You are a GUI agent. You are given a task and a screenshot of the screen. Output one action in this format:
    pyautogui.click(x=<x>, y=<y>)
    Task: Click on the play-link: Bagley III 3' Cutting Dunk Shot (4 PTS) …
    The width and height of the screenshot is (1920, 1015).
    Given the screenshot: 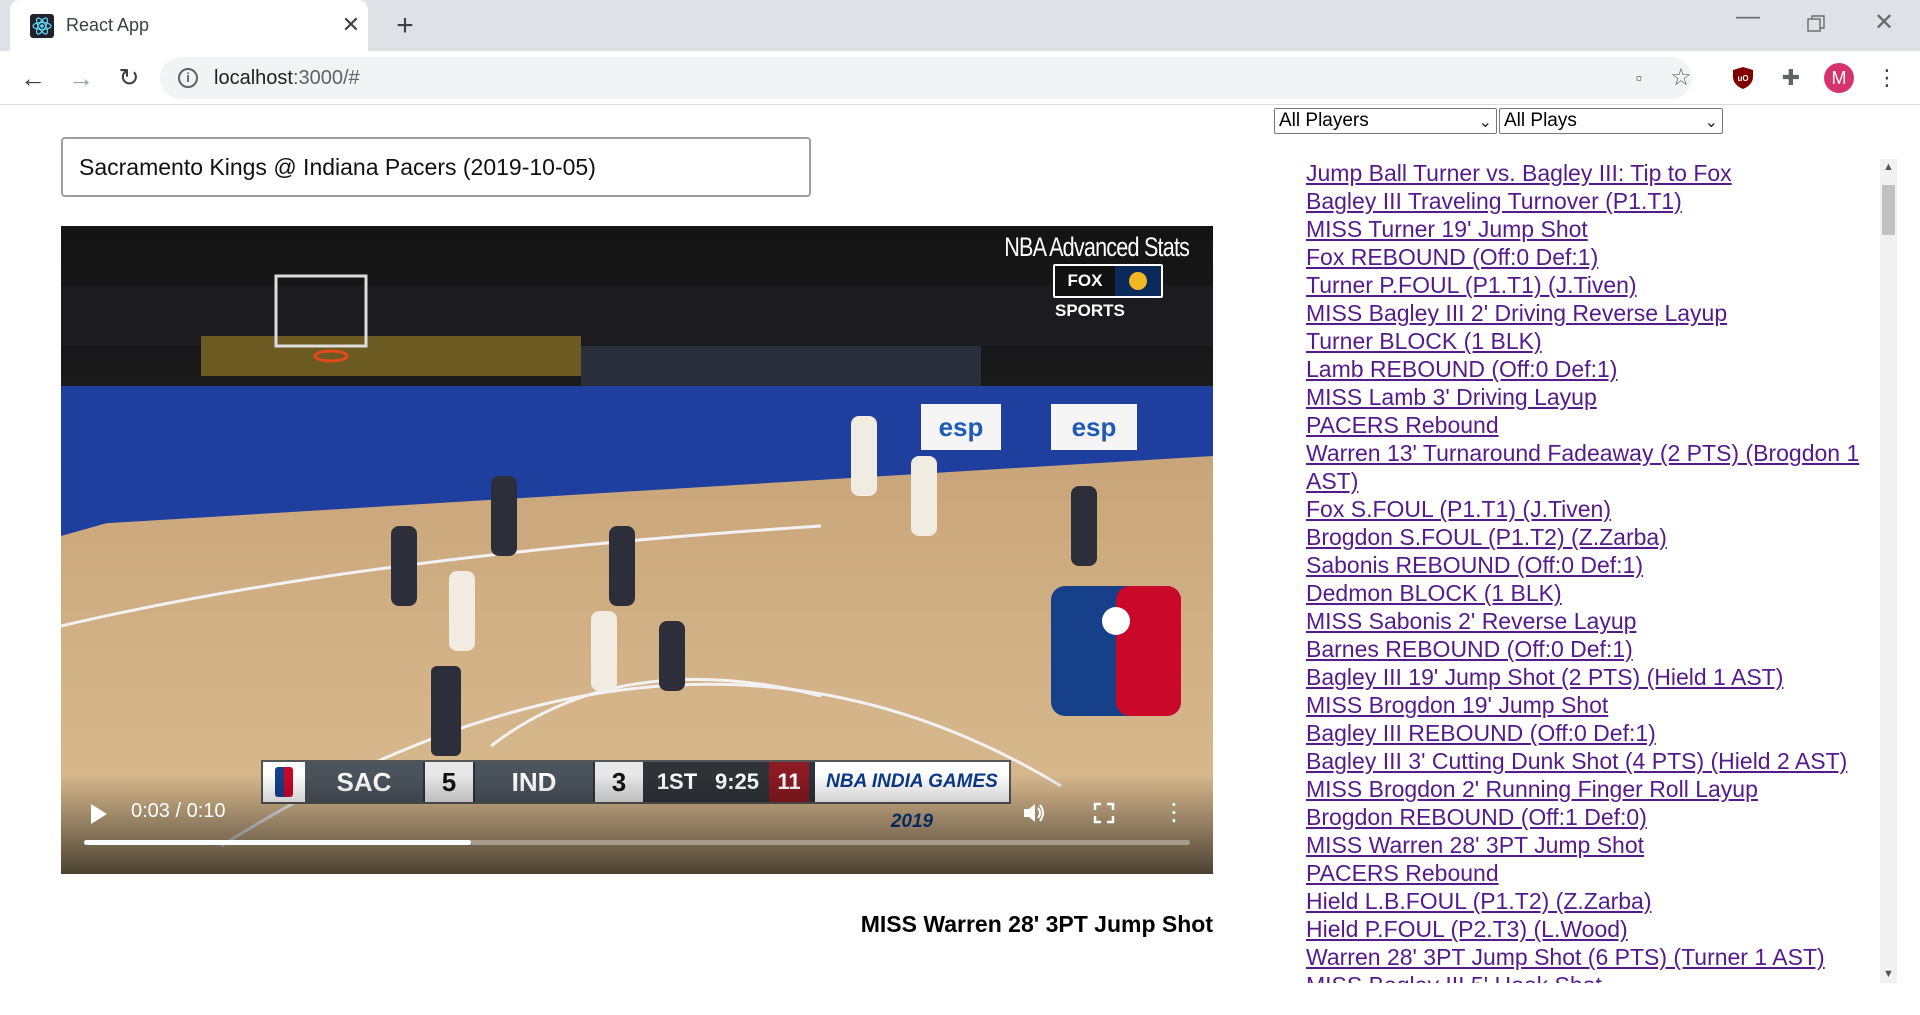 What is the action you would take?
    pyautogui.click(x=1596, y=761)
    